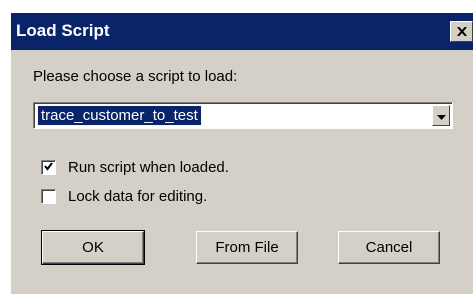 The image size is (473, 294). I want to click on run-script-option: Run script when loaded., so click(135, 167).